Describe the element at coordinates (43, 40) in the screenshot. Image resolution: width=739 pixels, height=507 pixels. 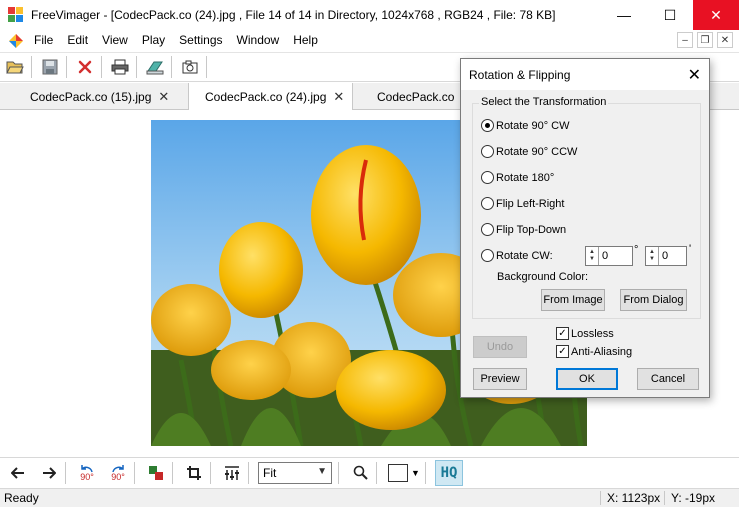
I see `menu-file: File` at that location.